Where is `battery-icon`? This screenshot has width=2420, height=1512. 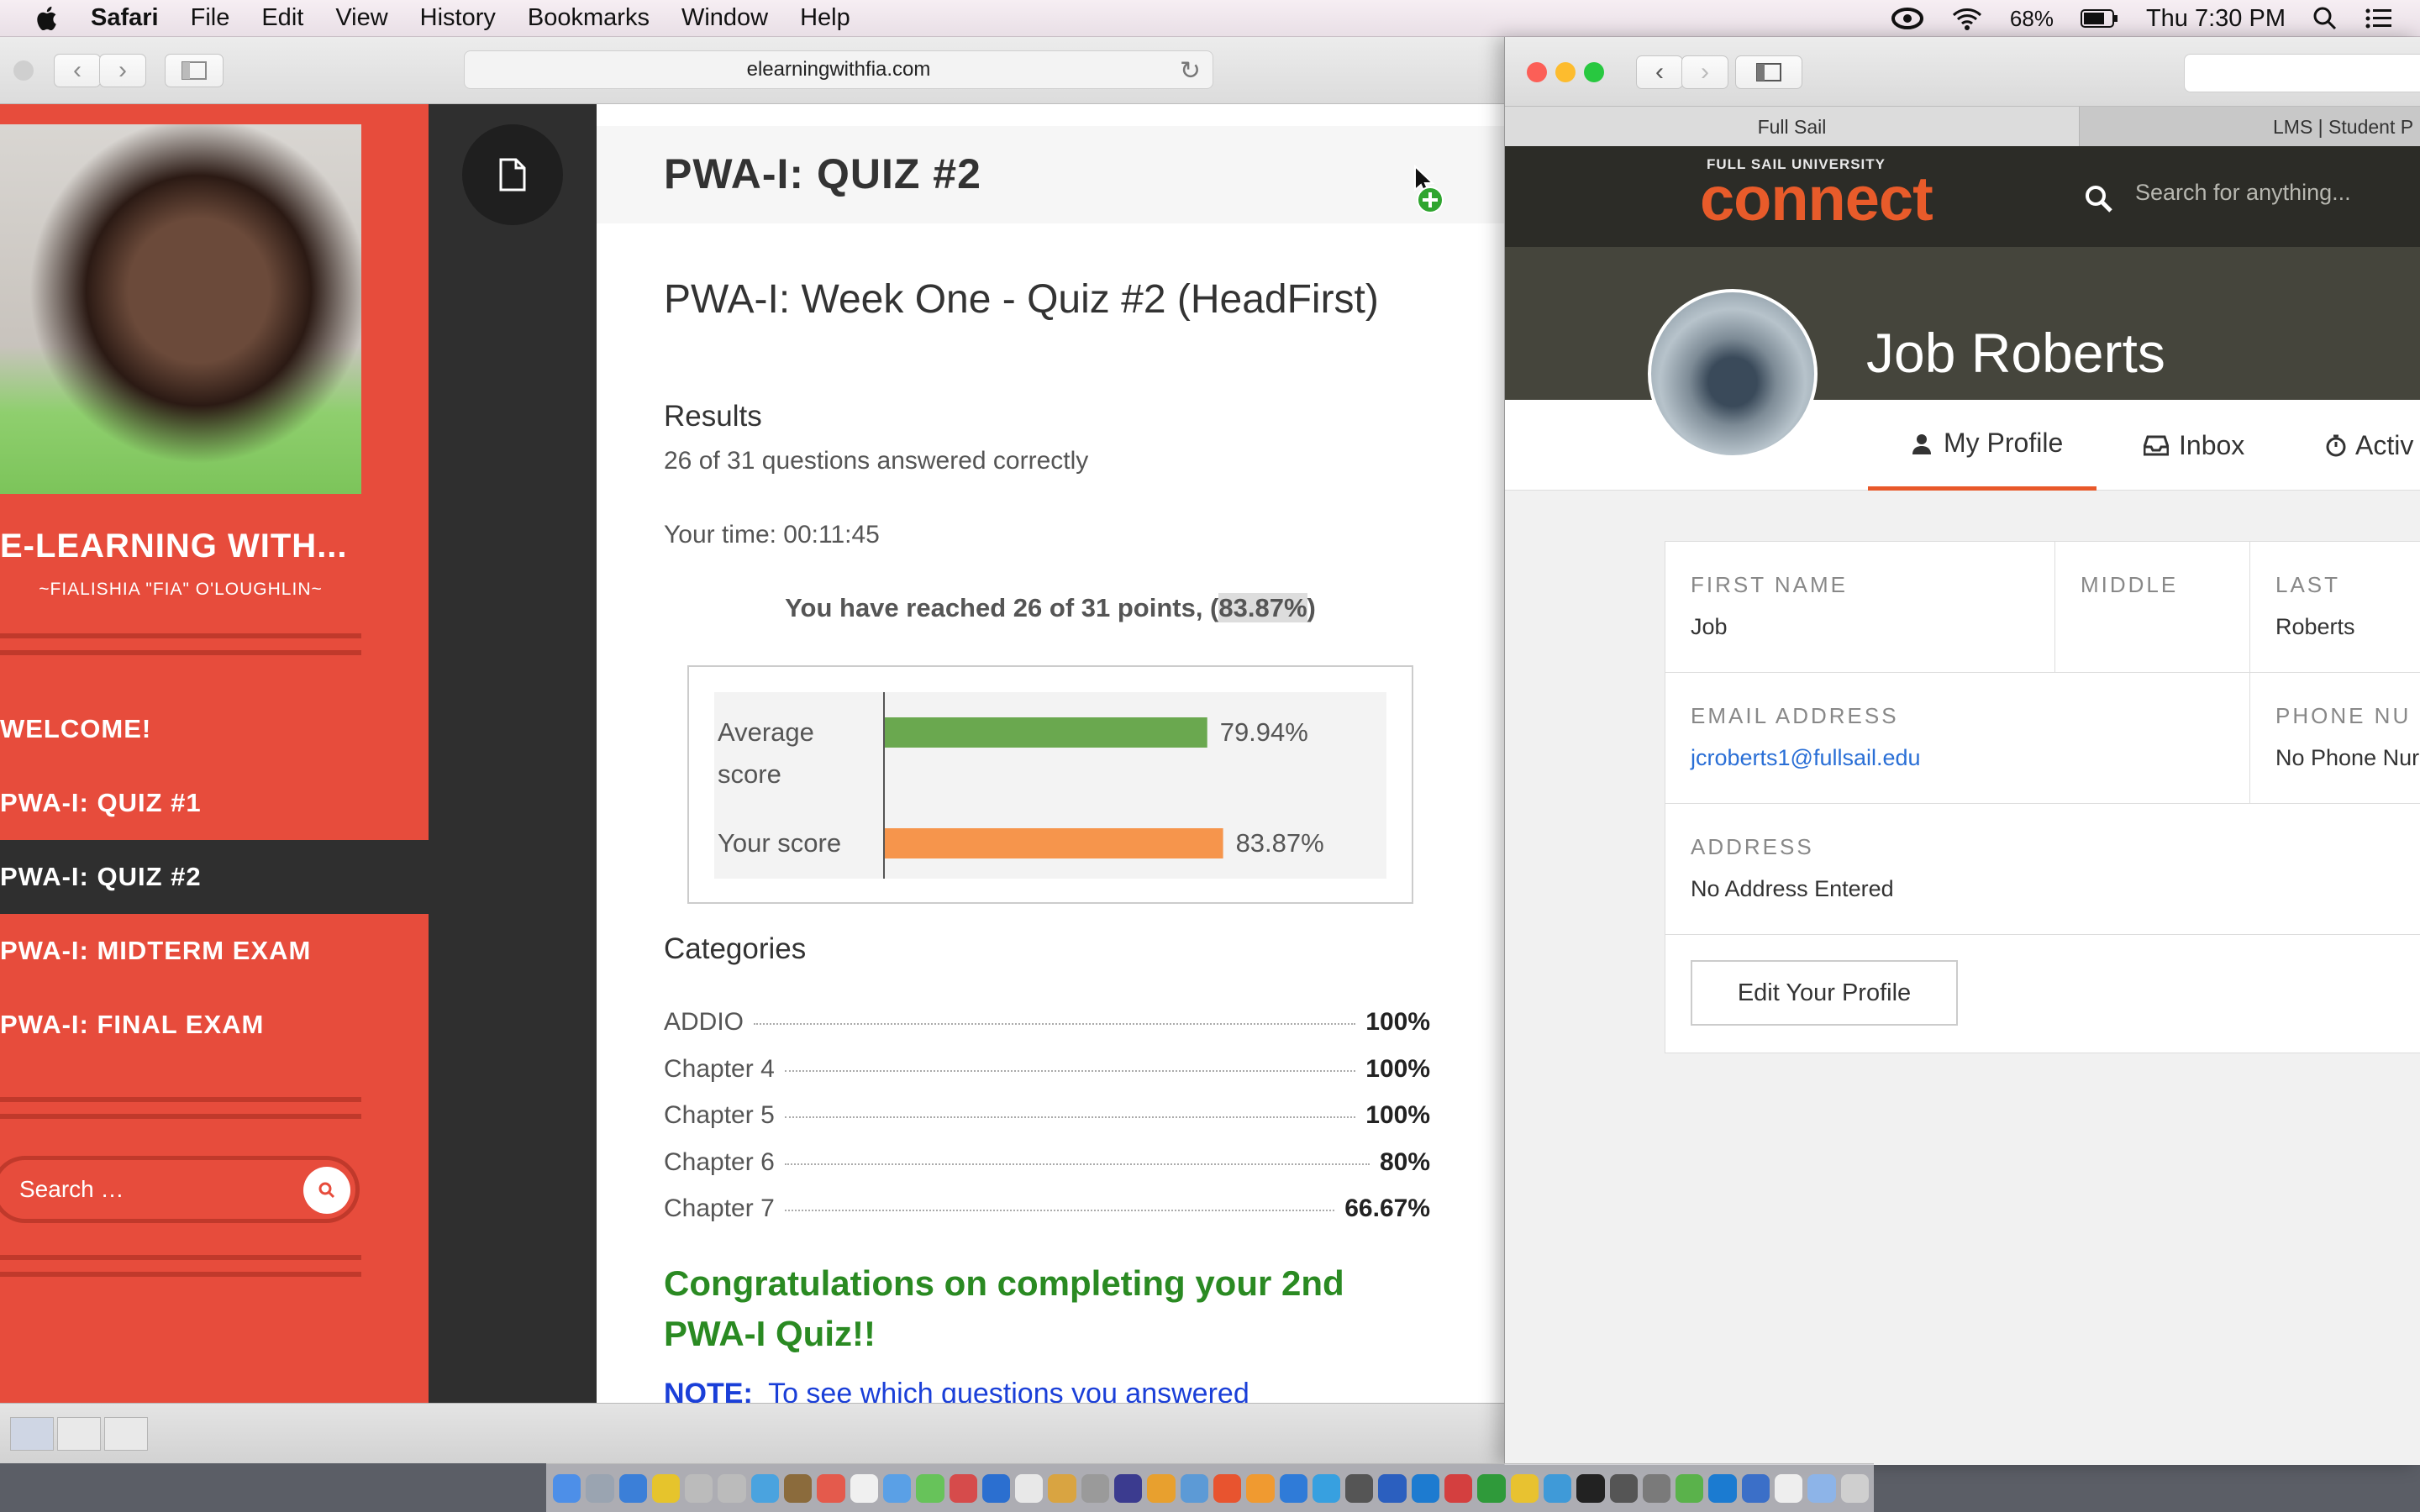 battery-icon is located at coordinates (2099, 18).